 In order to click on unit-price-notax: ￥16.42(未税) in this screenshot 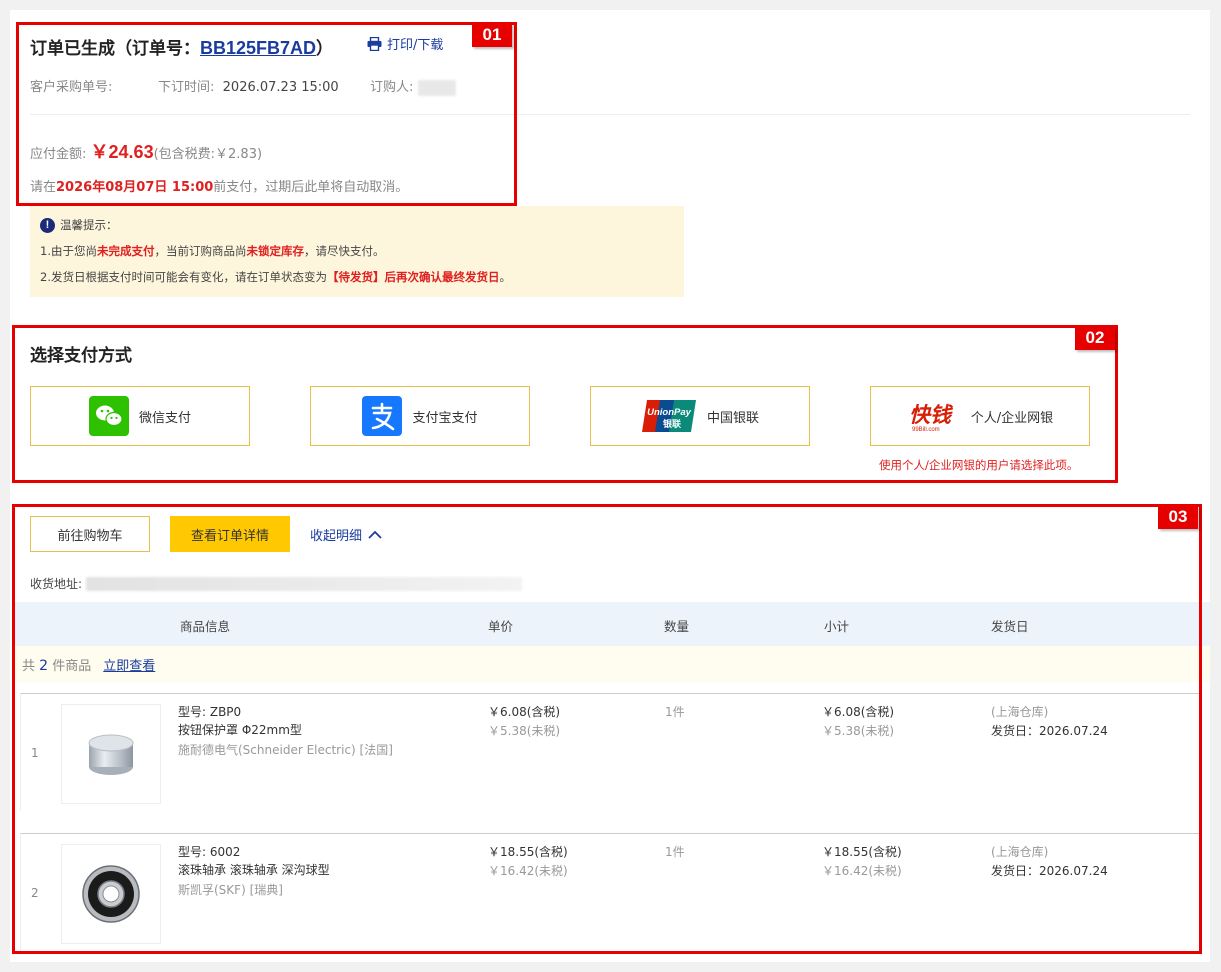, I will do `click(528, 871)`.